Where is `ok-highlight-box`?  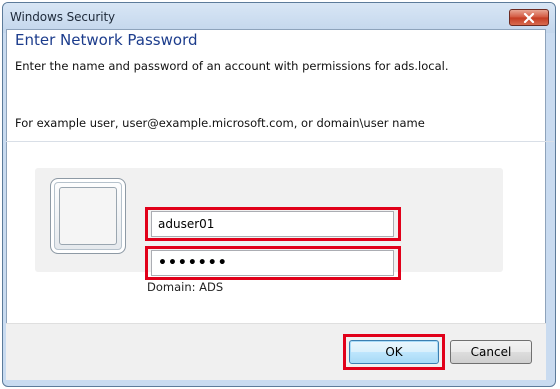
ok-highlight-box is located at coordinates (394, 352).